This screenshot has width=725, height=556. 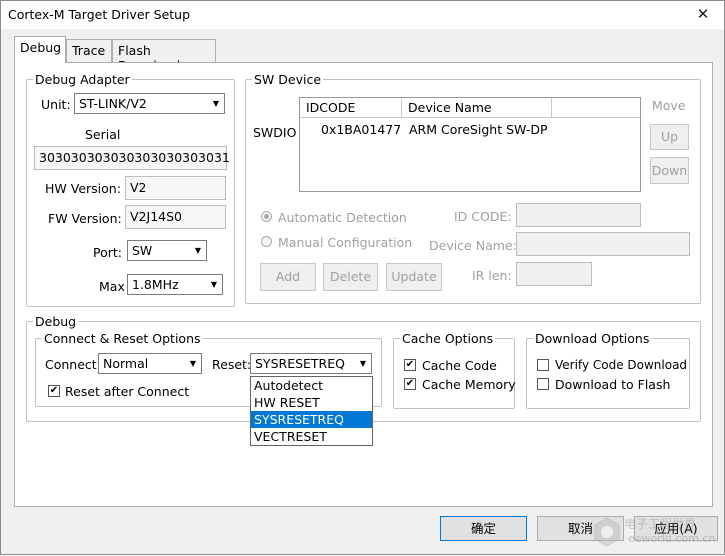 What do you see at coordinates (345, 242) in the screenshot?
I see `manual-config-label: Manual Configuration` at bounding box center [345, 242].